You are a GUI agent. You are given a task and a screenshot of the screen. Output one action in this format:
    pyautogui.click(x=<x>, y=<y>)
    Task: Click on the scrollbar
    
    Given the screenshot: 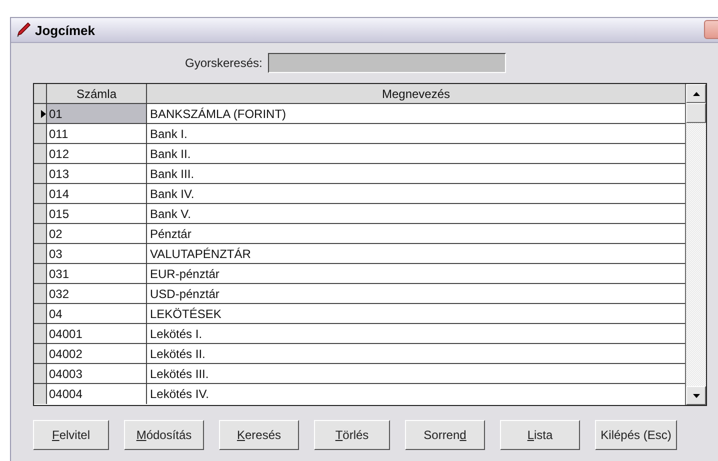 What is the action you would take?
    pyautogui.click(x=695, y=244)
    